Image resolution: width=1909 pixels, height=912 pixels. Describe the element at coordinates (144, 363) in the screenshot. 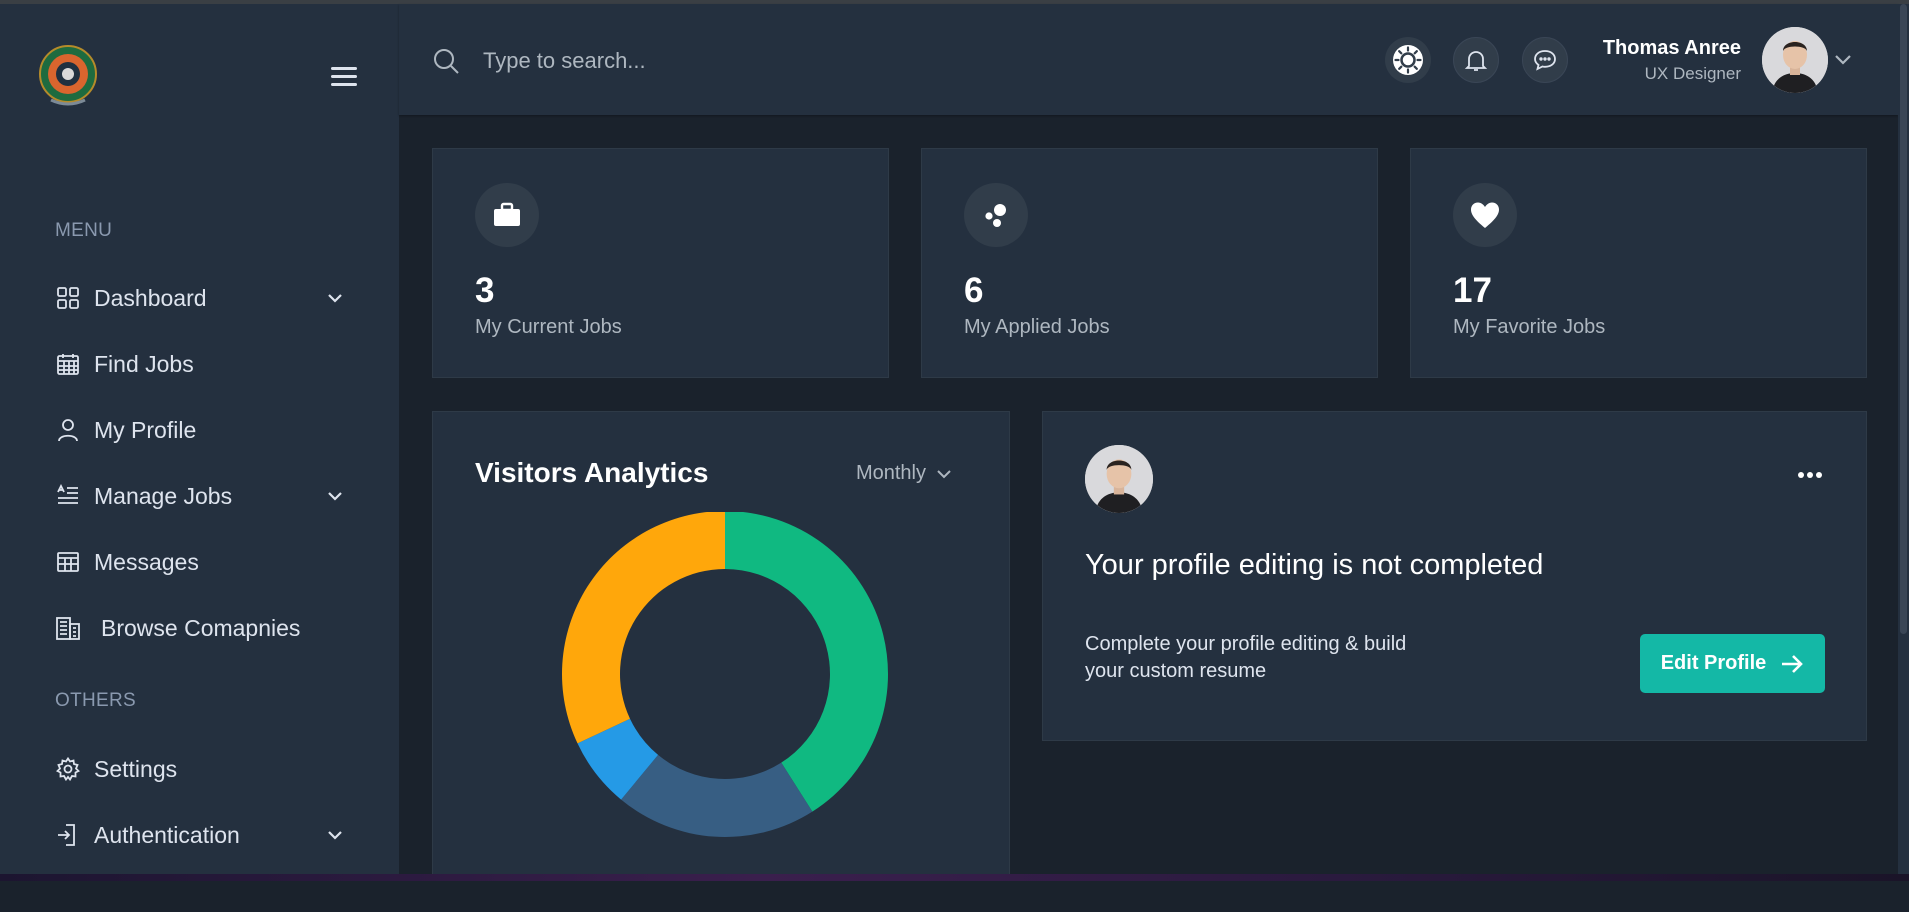

I see `sidebar-item-label: Find Jobs` at that location.